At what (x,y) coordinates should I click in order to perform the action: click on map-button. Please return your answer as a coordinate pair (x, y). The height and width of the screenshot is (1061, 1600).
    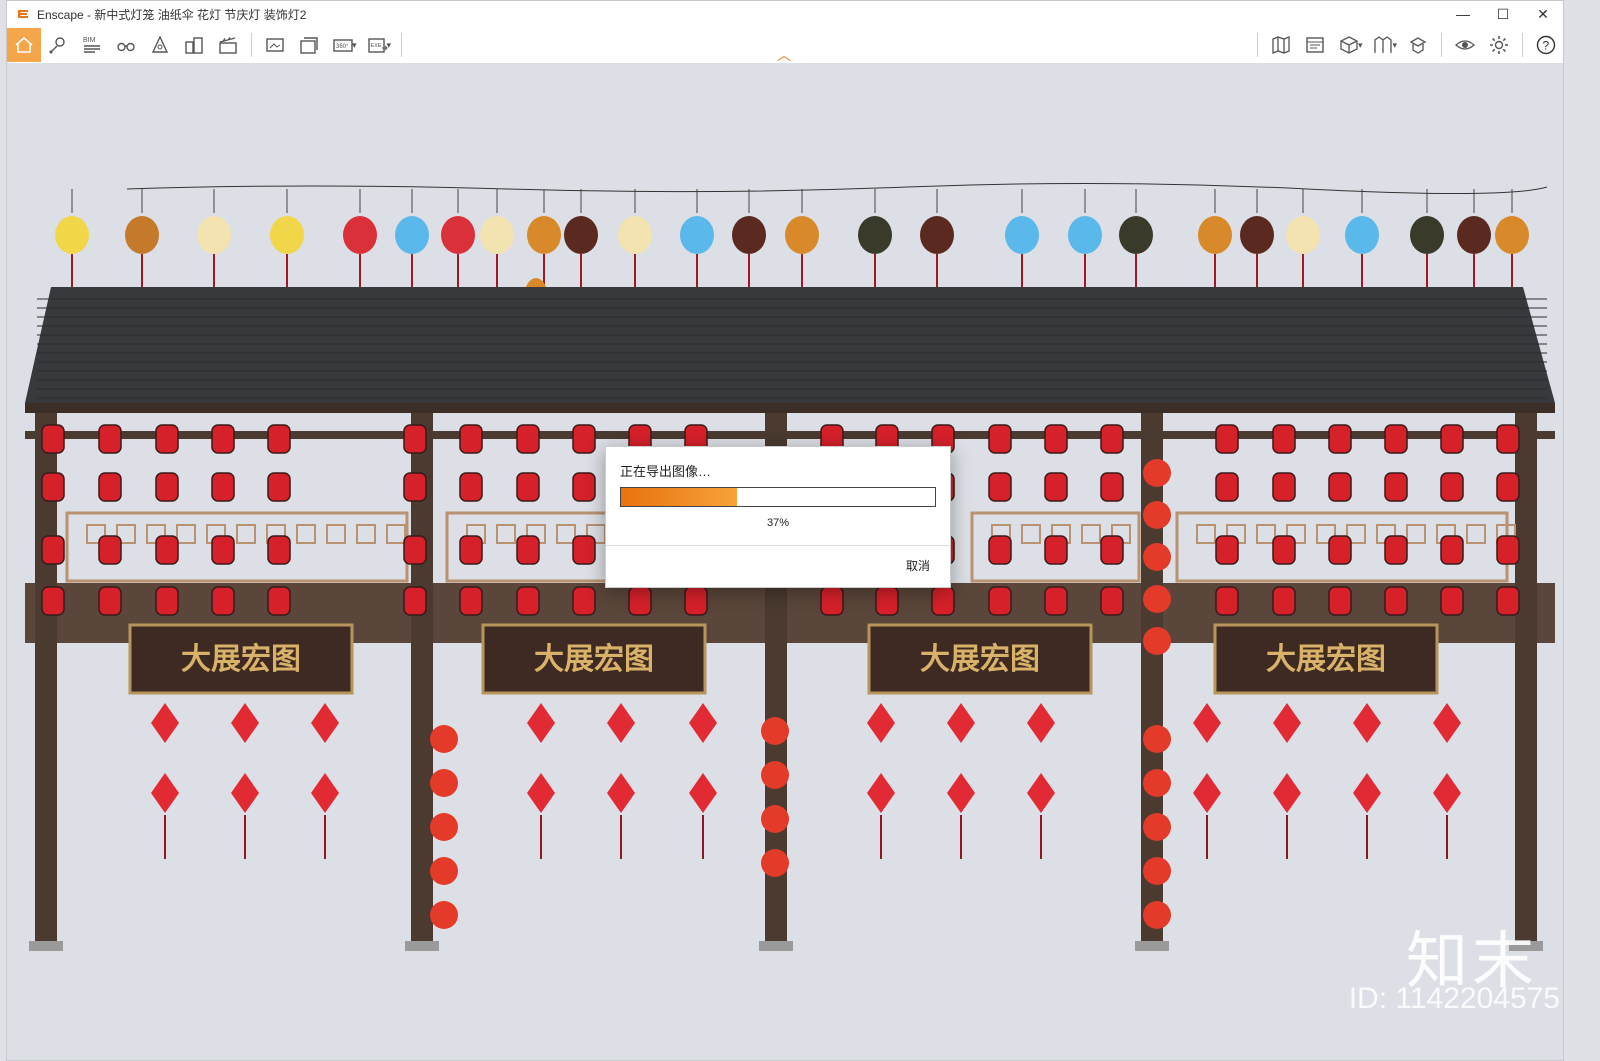
    Looking at the image, I should click on (1281, 45).